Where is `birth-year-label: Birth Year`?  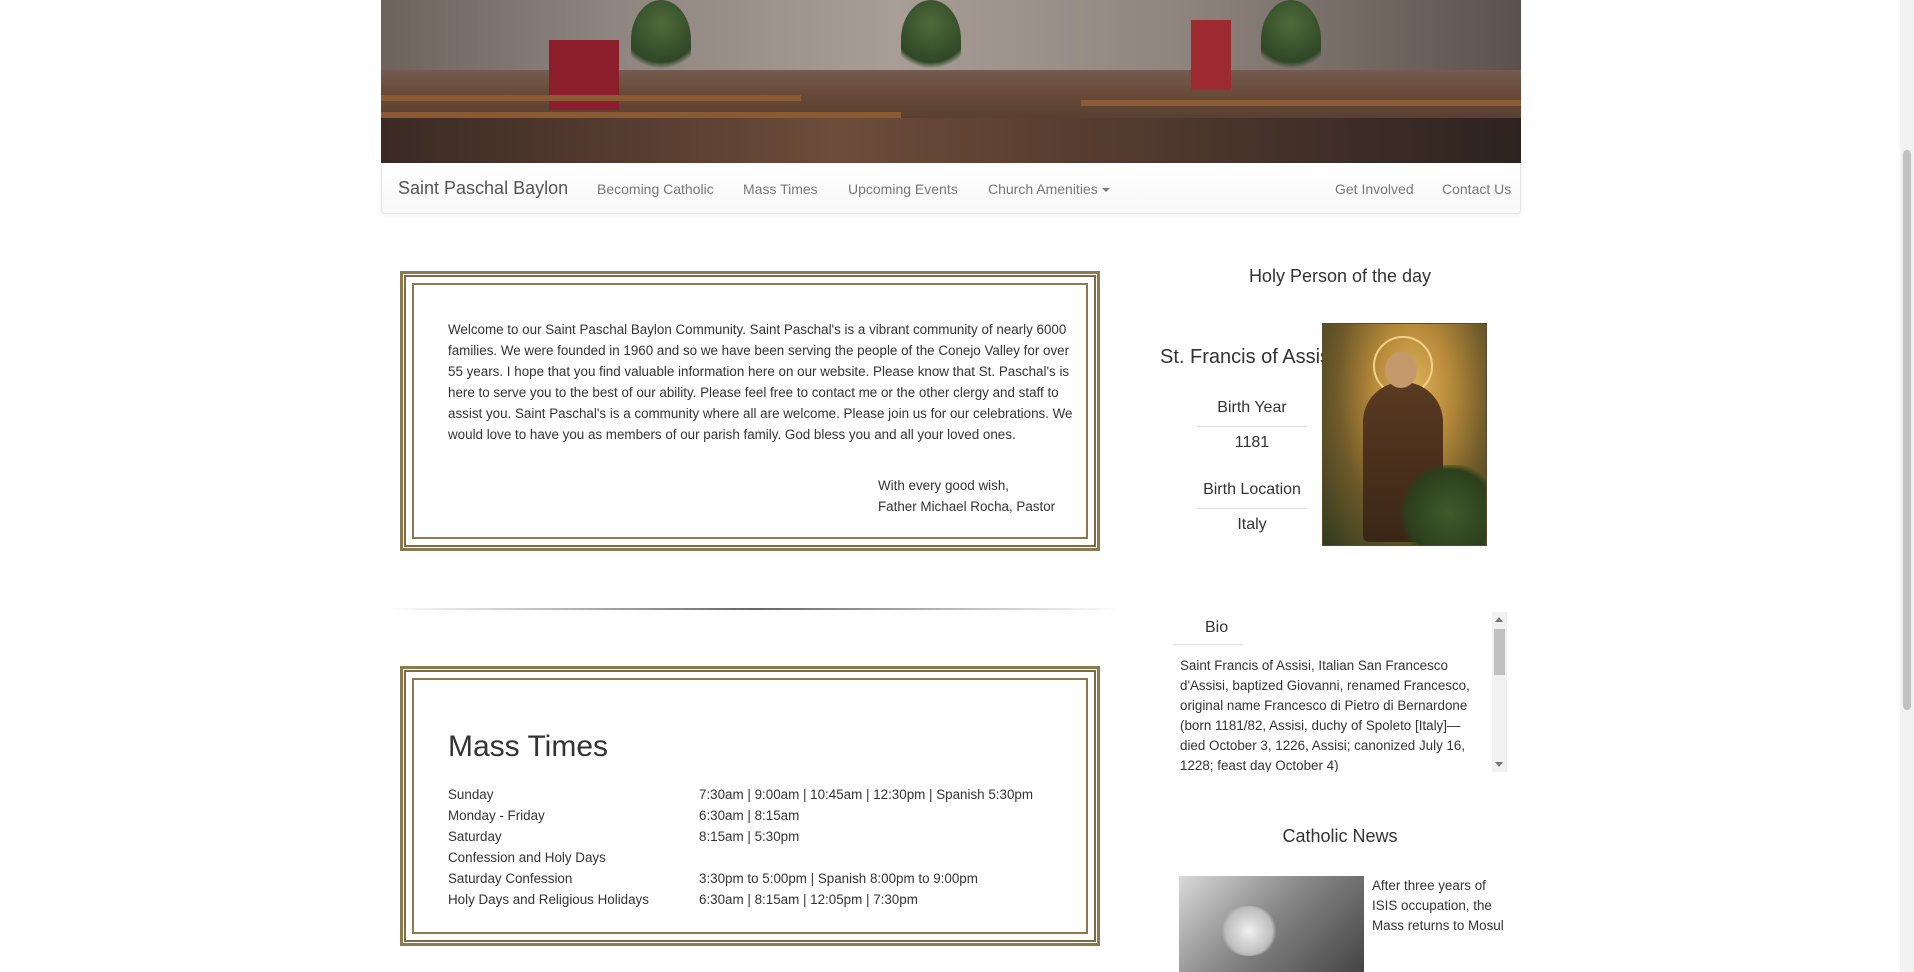
birth-year-label: Birth Year is located at coordinates (1252, 407).